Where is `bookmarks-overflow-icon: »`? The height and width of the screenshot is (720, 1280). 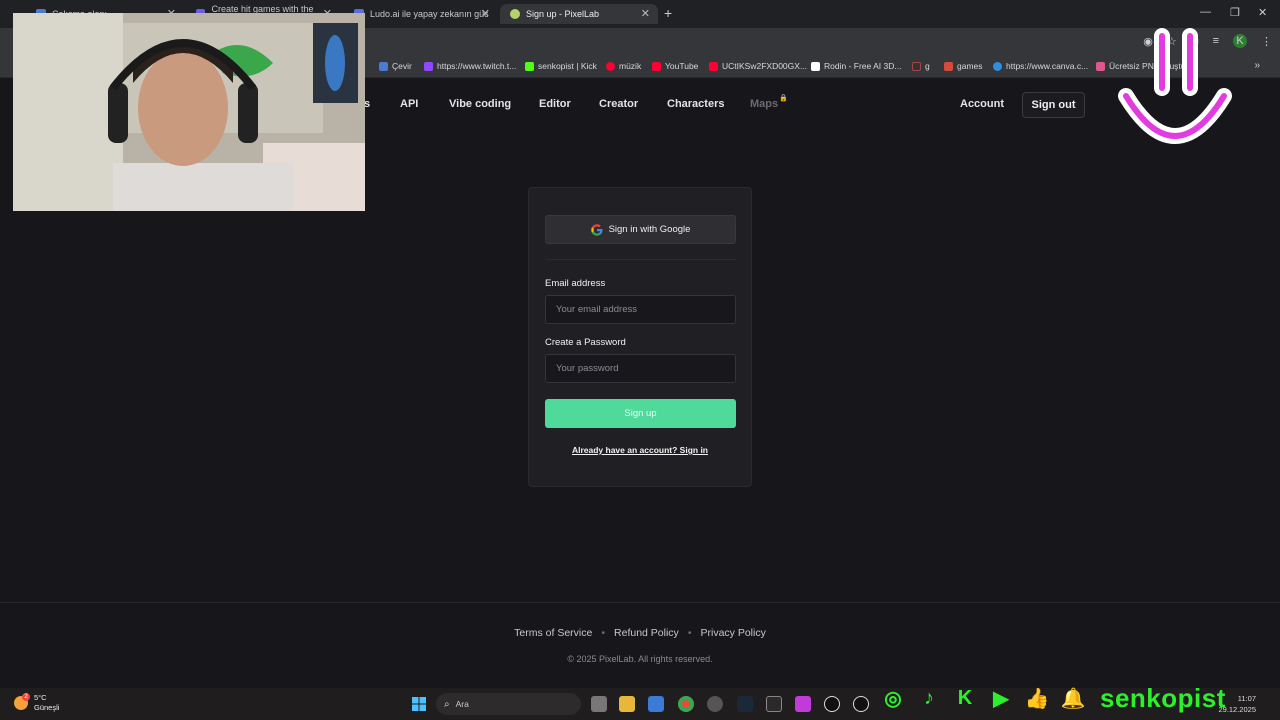 bookmarks-overflow-icon: » is located at coordinates (1257, 65).